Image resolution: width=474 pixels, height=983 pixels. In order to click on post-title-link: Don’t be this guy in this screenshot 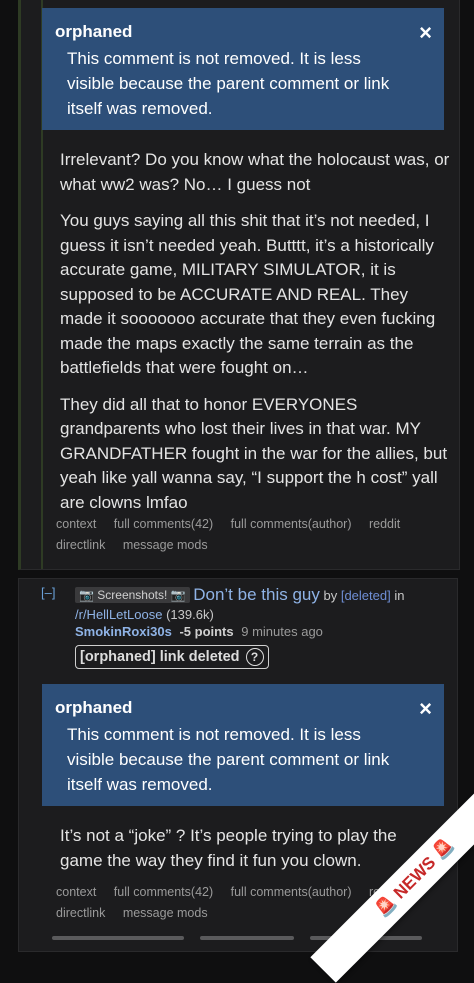, I will do `click(256, 594)`.